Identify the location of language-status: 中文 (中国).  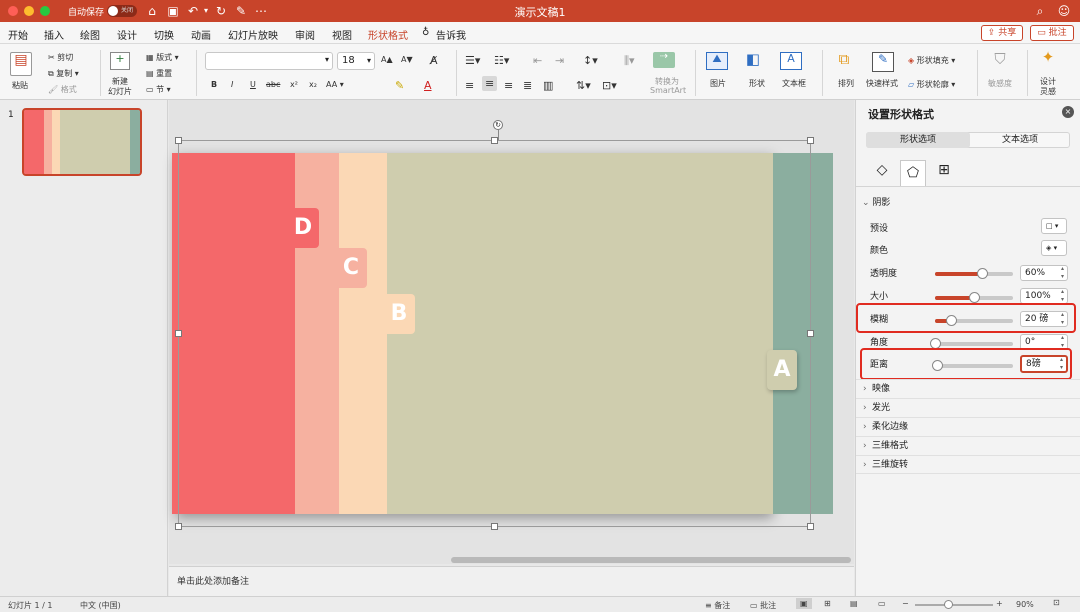
(100, 605).